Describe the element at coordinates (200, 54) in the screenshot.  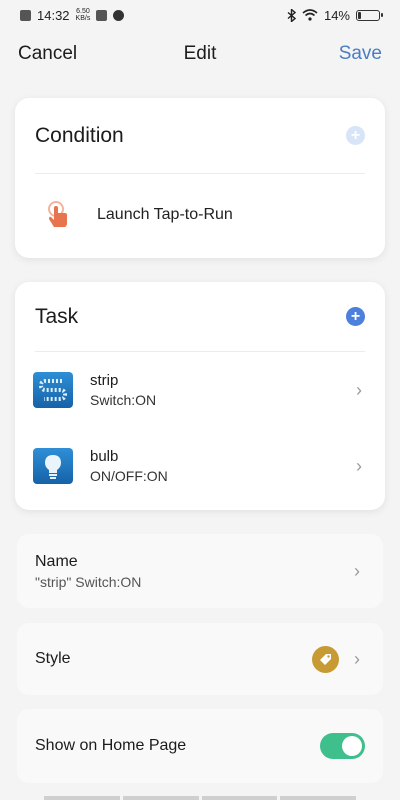
I see `nav-bar: Cancel Edit Save` at that location.